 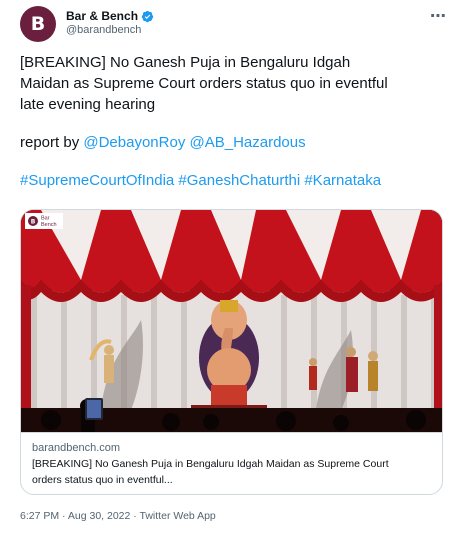 What do you see at coordinates (97, 180) in the screenshot?
I see `hashtag-link: #SupremeCourtOfIndia` at bounding box center [97, 180].